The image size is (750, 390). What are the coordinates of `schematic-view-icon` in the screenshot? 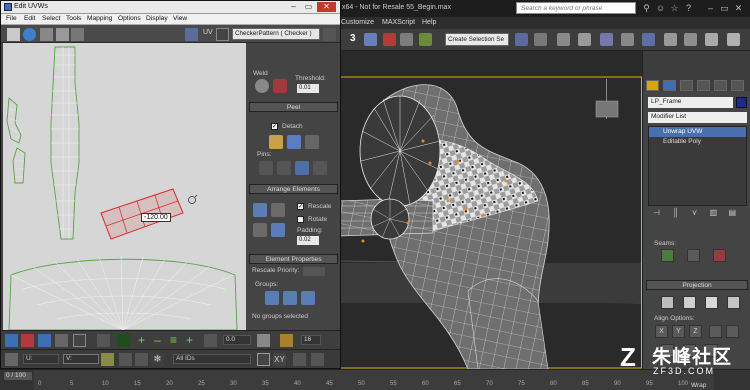 It's located at (627, 39).